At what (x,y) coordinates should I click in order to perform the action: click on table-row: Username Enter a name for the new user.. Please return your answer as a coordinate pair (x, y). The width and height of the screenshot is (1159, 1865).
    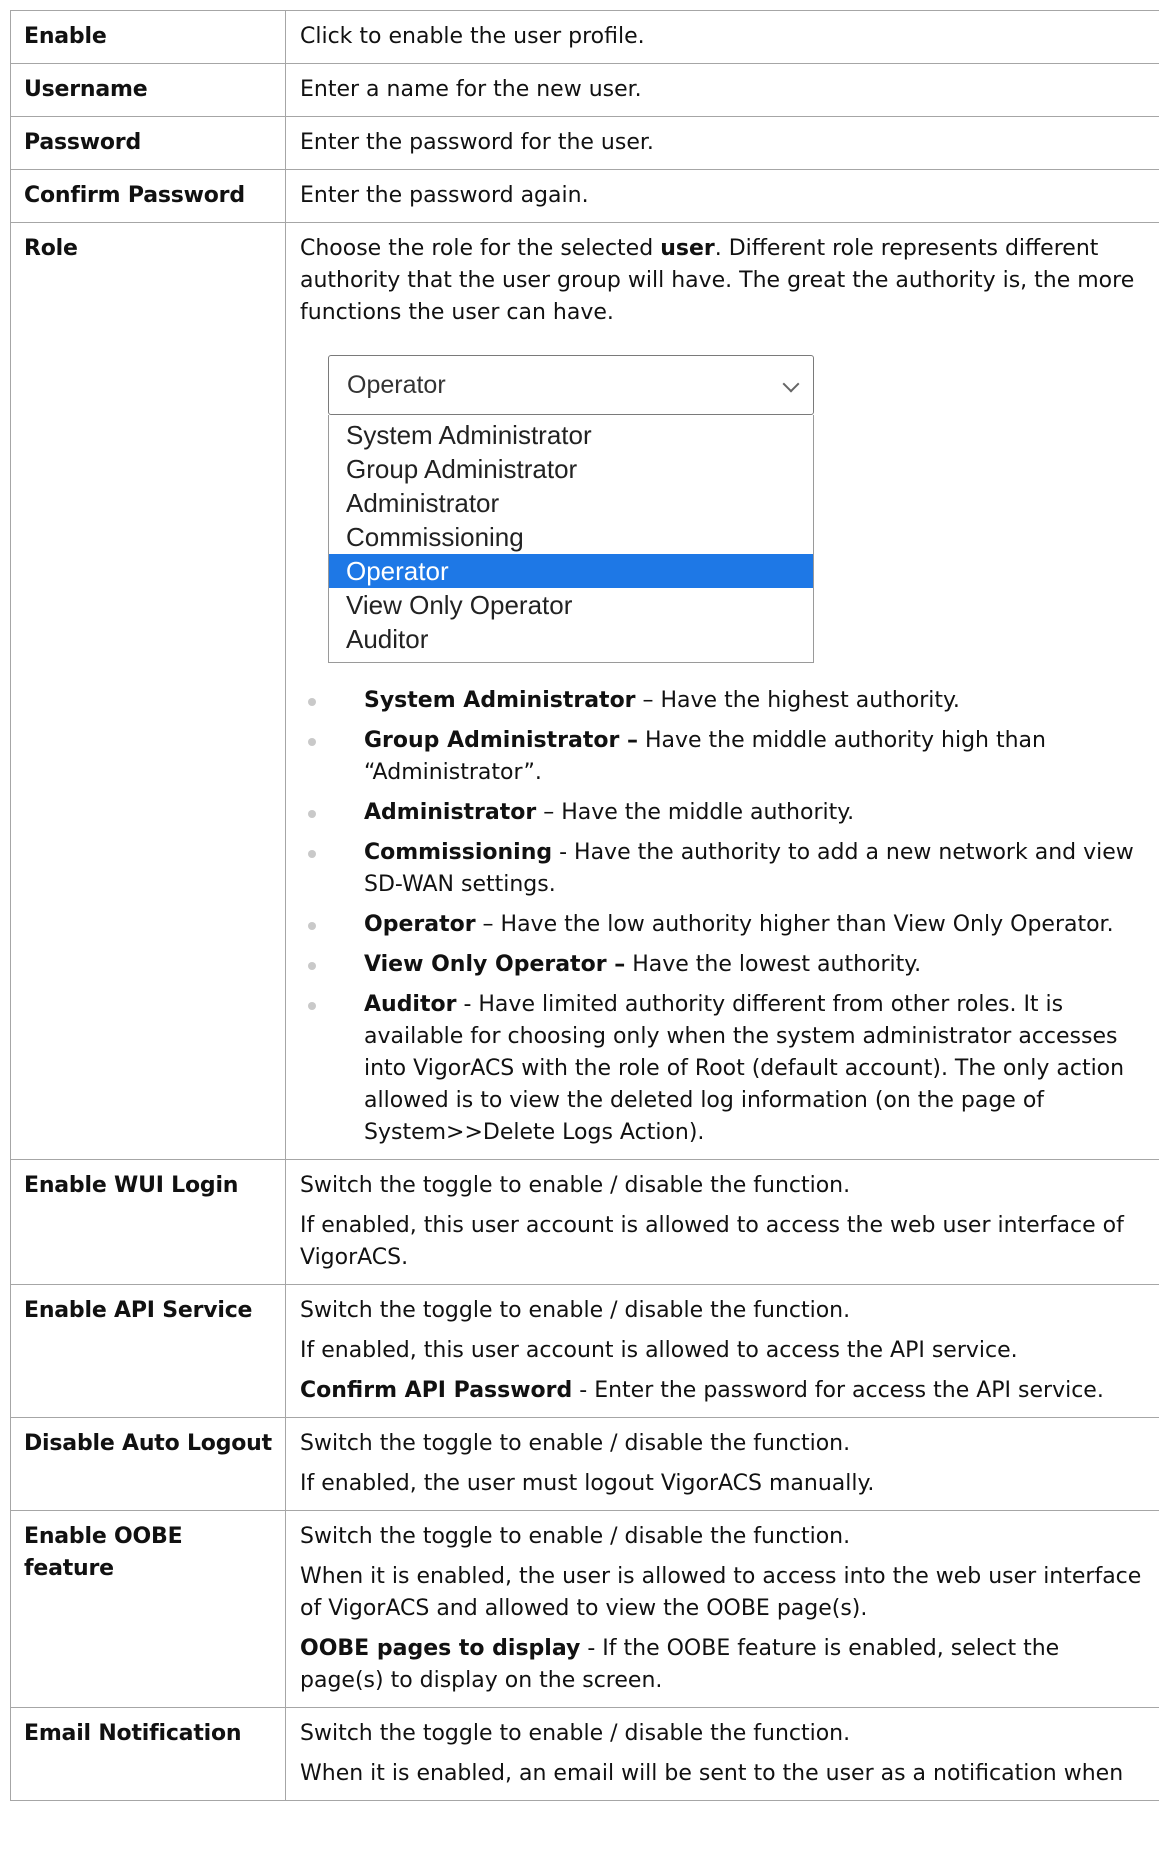
    Looking at the image, I should click on (584, 90).